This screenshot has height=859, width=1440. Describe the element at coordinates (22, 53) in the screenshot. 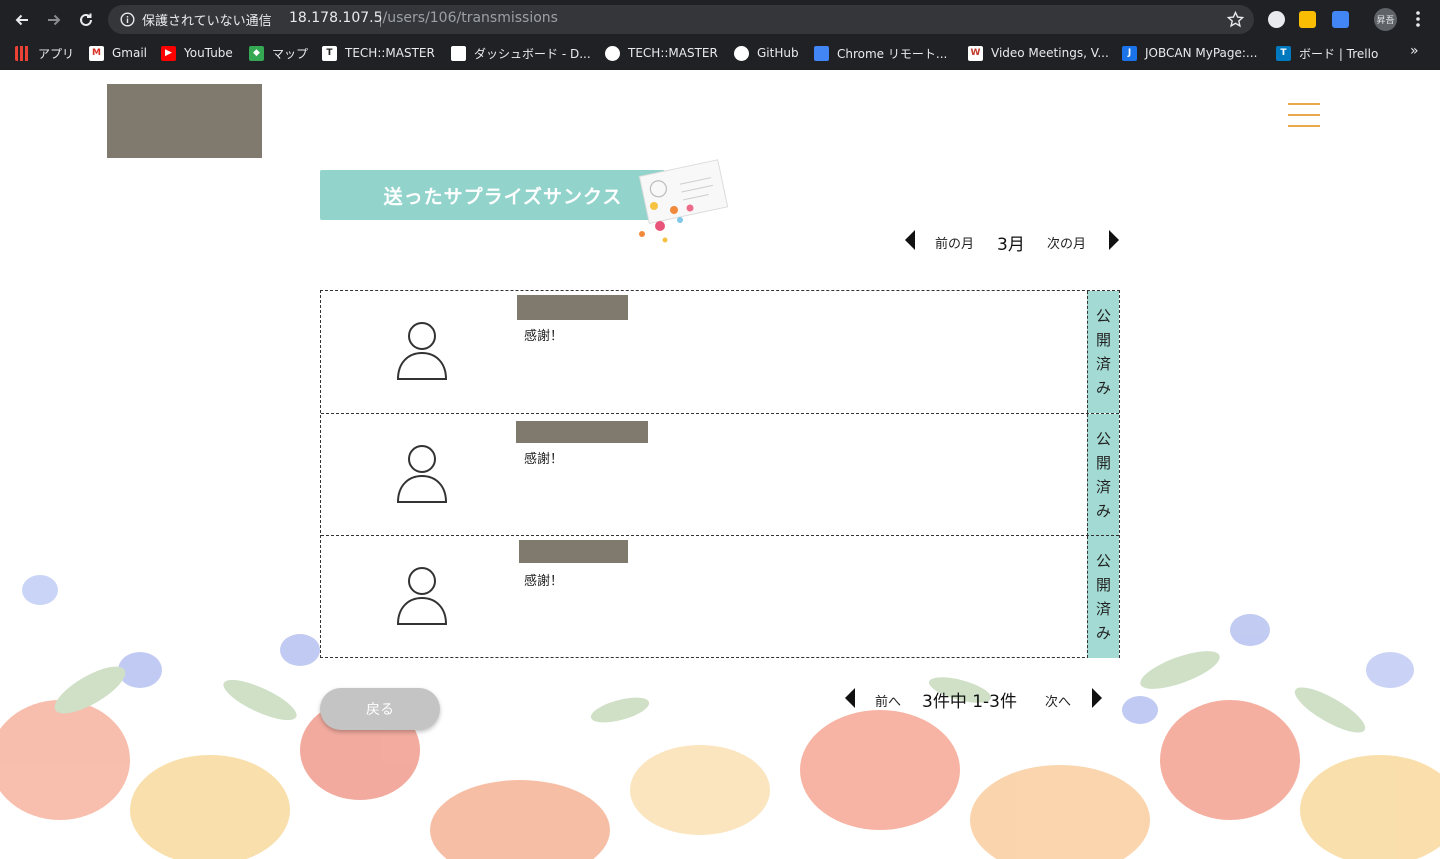

I see `apps-grid-icon` at that location.